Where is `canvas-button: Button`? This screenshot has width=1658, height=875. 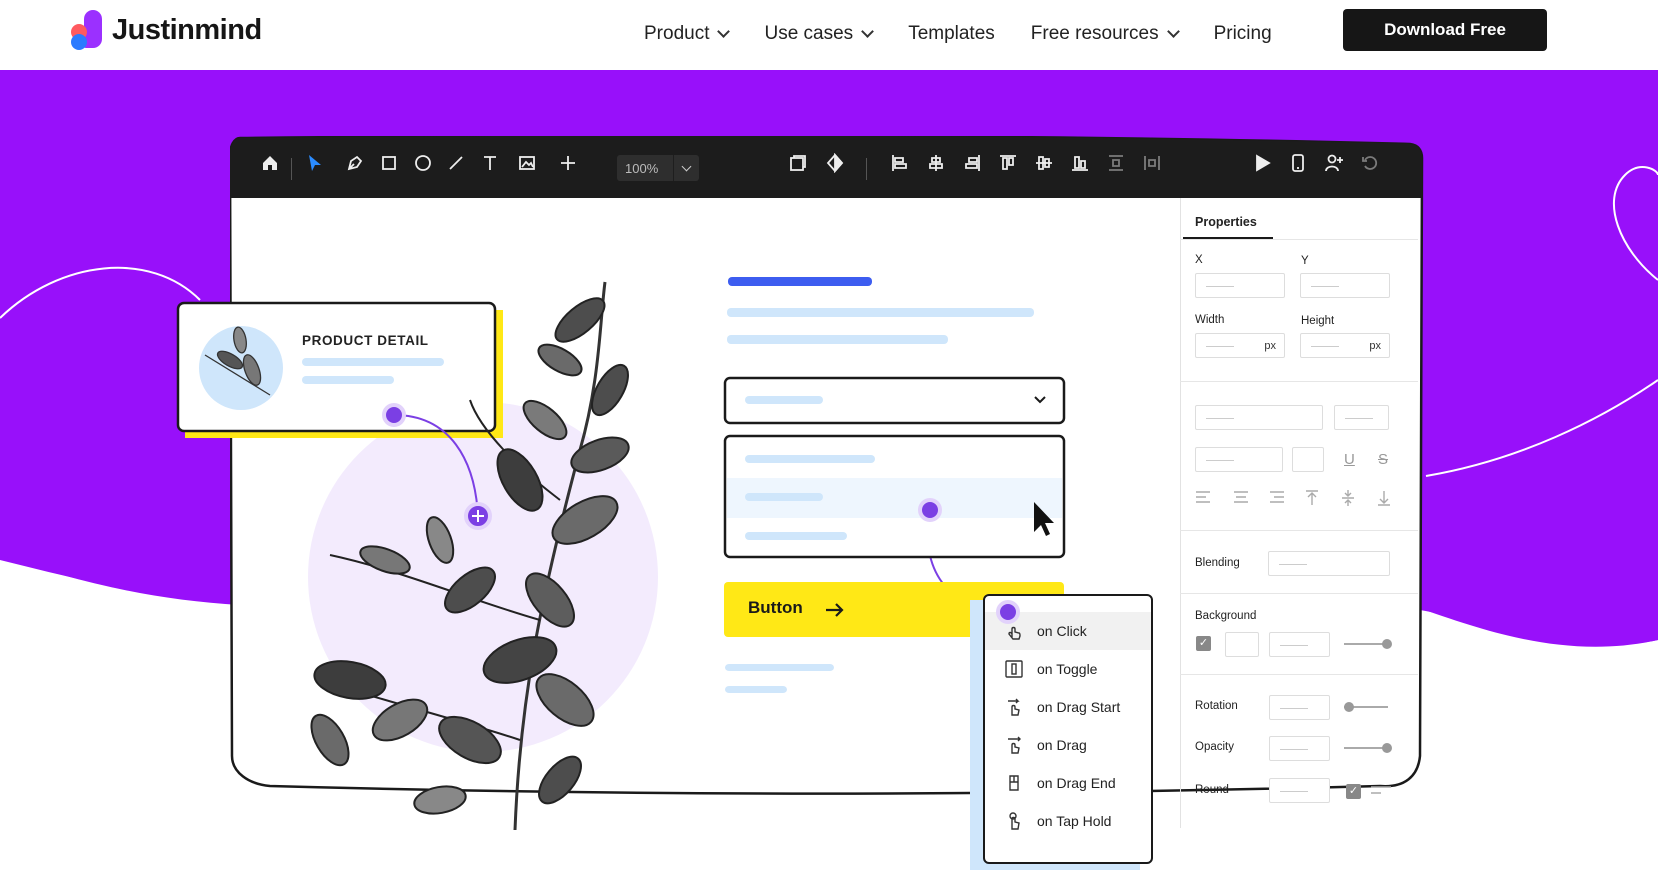 canvas-button: Button is located at coordinates (775, 608).